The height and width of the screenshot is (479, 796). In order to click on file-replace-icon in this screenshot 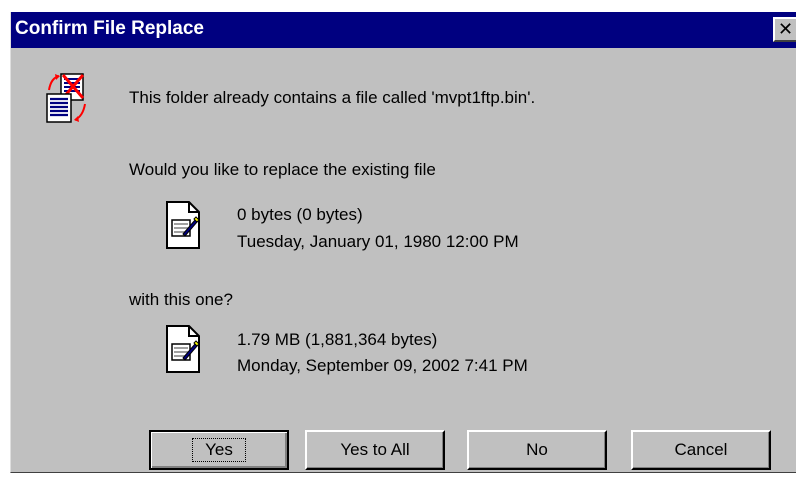, I will do `click(66, 98)`.